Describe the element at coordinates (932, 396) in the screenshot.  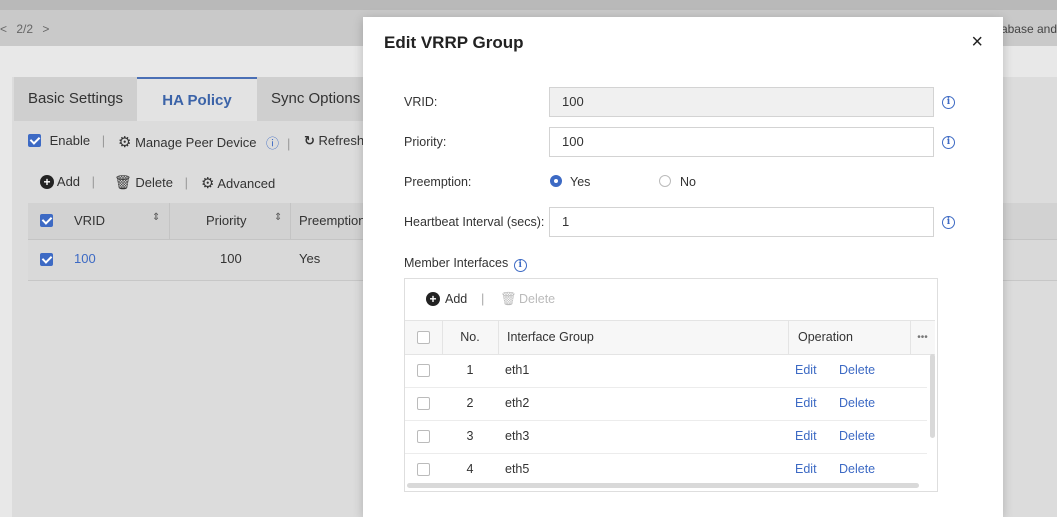
I see `vertical-scrollbar` at that location.